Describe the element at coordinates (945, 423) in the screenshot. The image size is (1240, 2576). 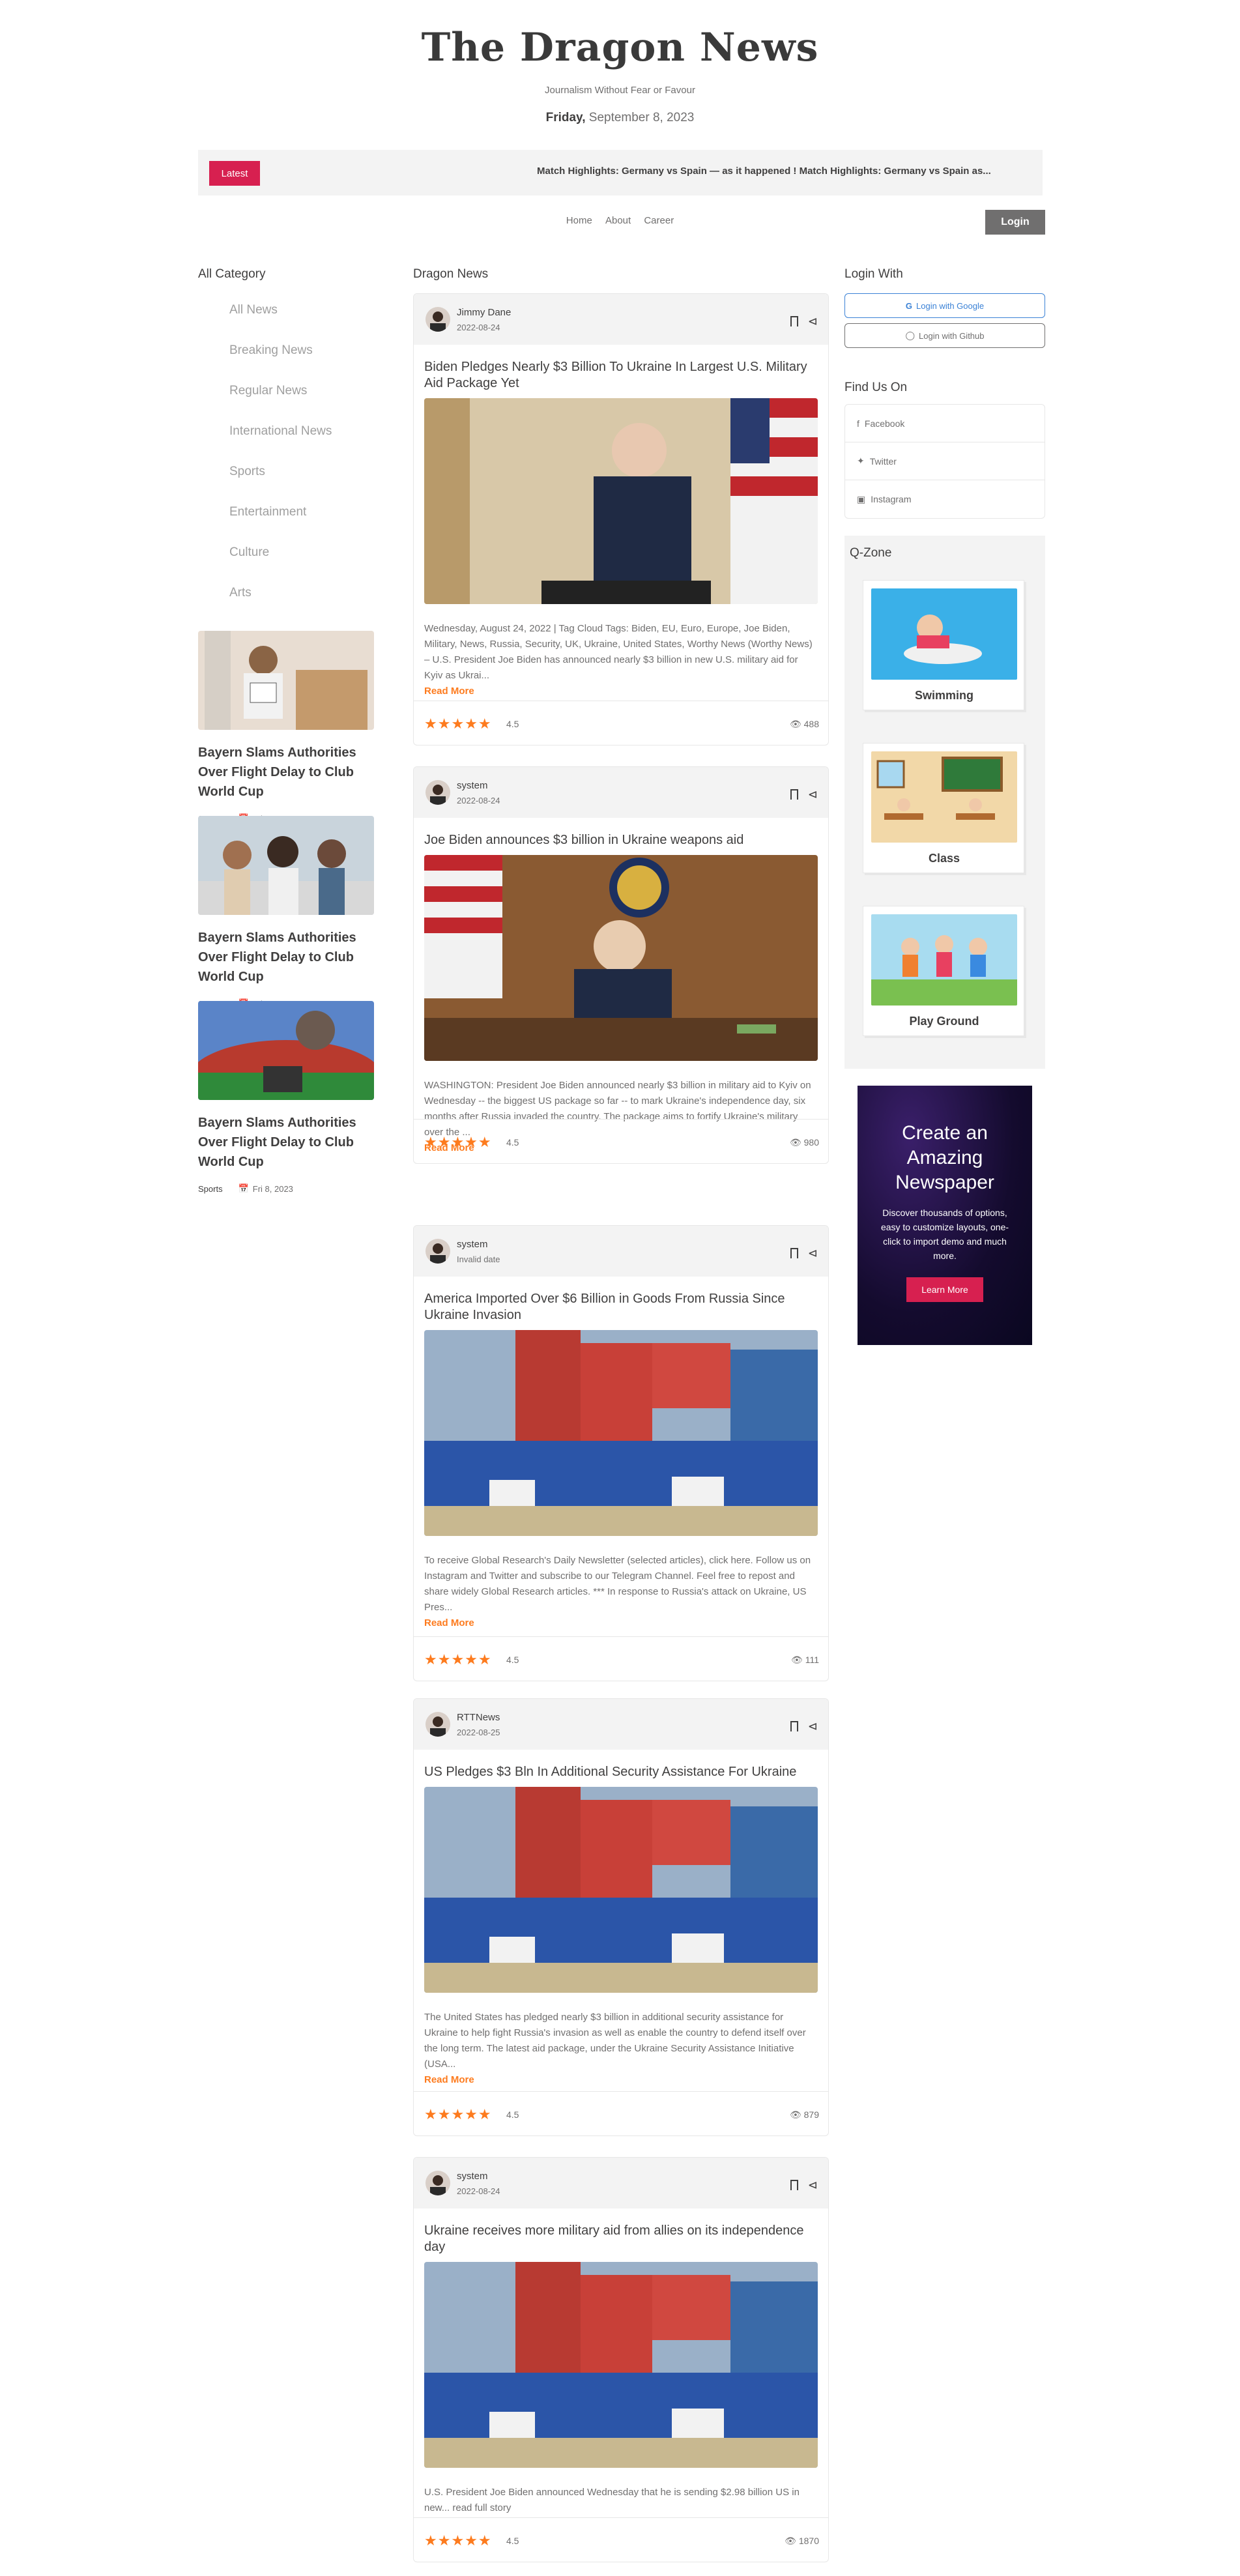
I see `facebook-link: f Facebook` at that location.